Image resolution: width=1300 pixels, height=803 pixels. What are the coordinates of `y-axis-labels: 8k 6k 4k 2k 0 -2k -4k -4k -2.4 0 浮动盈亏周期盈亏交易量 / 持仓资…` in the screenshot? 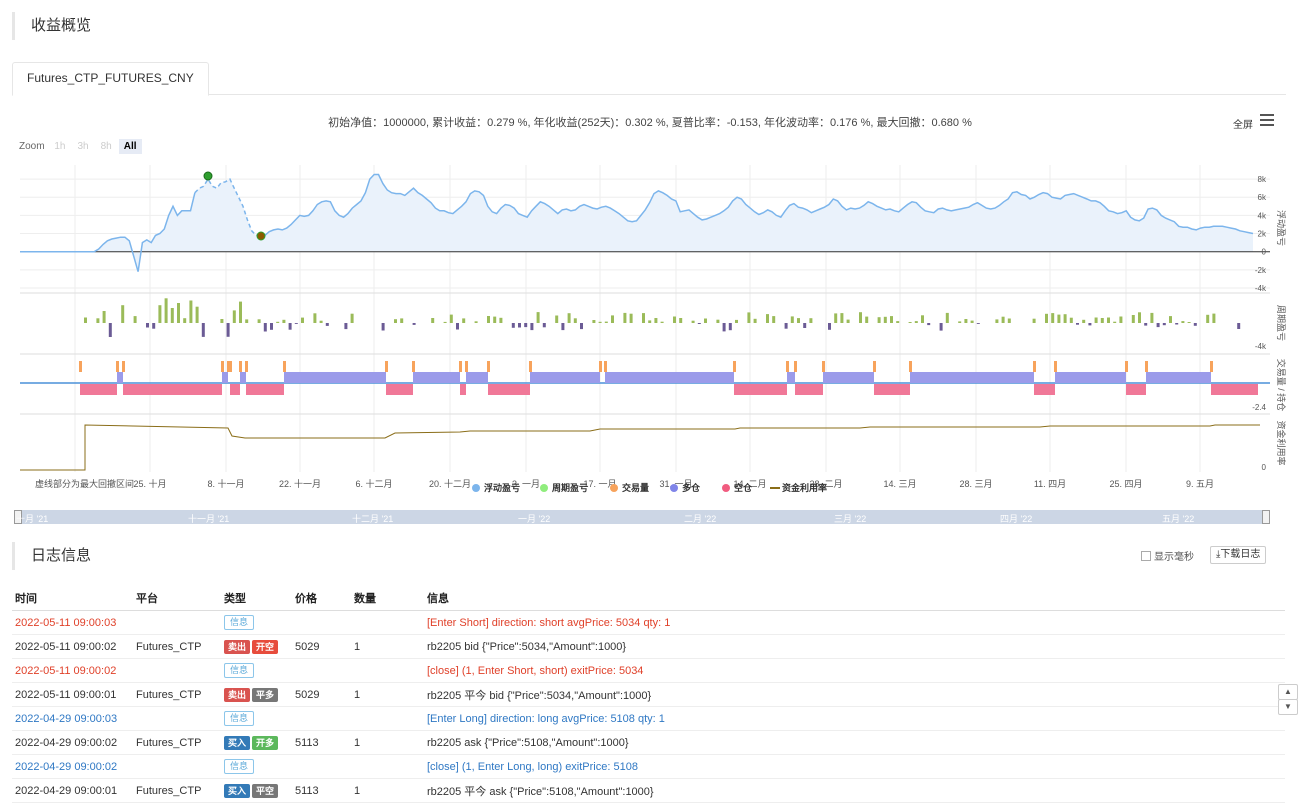 It's located at (1269, 323).